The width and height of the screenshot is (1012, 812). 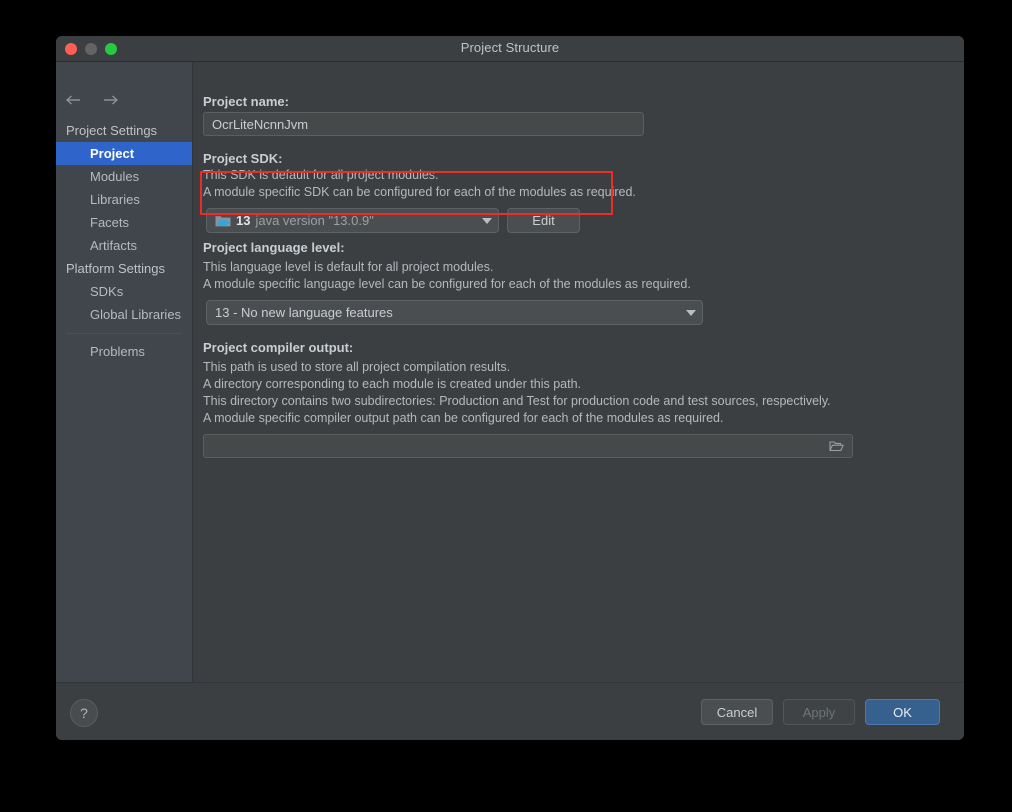 I want to click on sidebar-item-modules: Modules, so click(x=124, y=176).